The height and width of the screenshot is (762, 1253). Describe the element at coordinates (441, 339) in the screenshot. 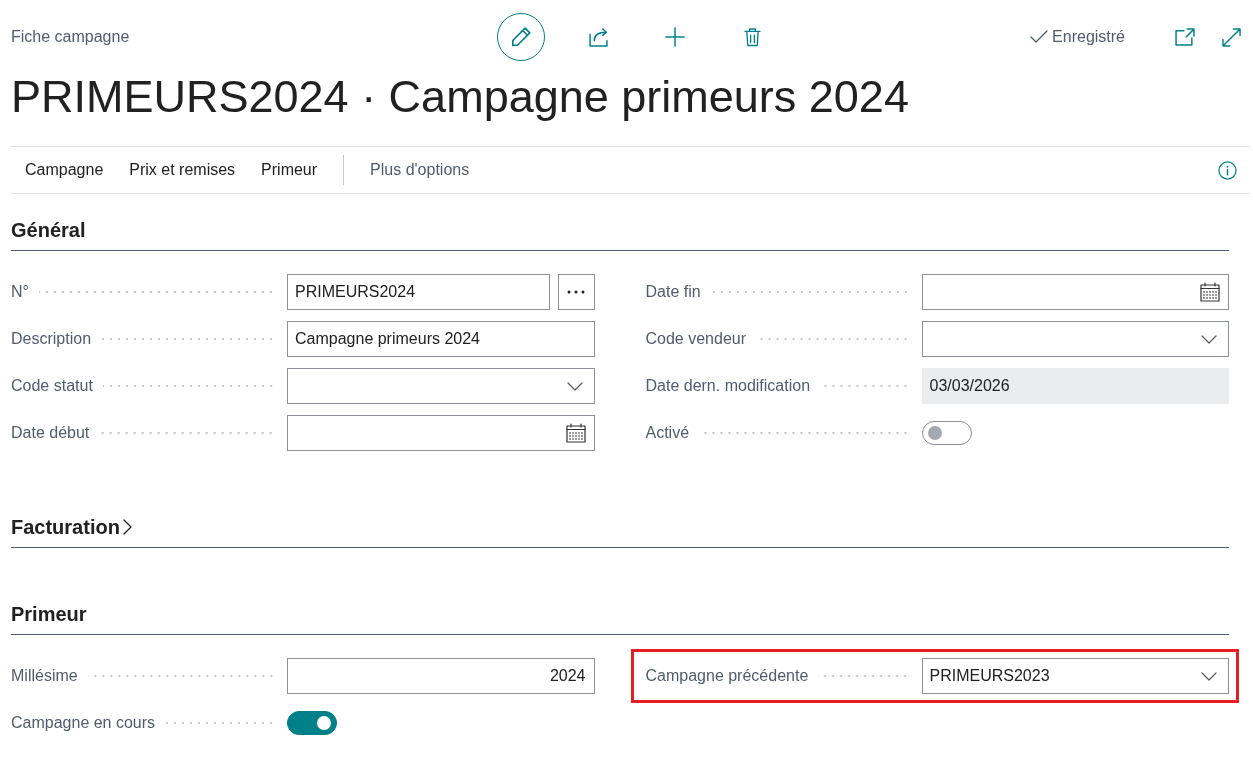

I see `text-field: Campagne primeurs 2024` at that location.